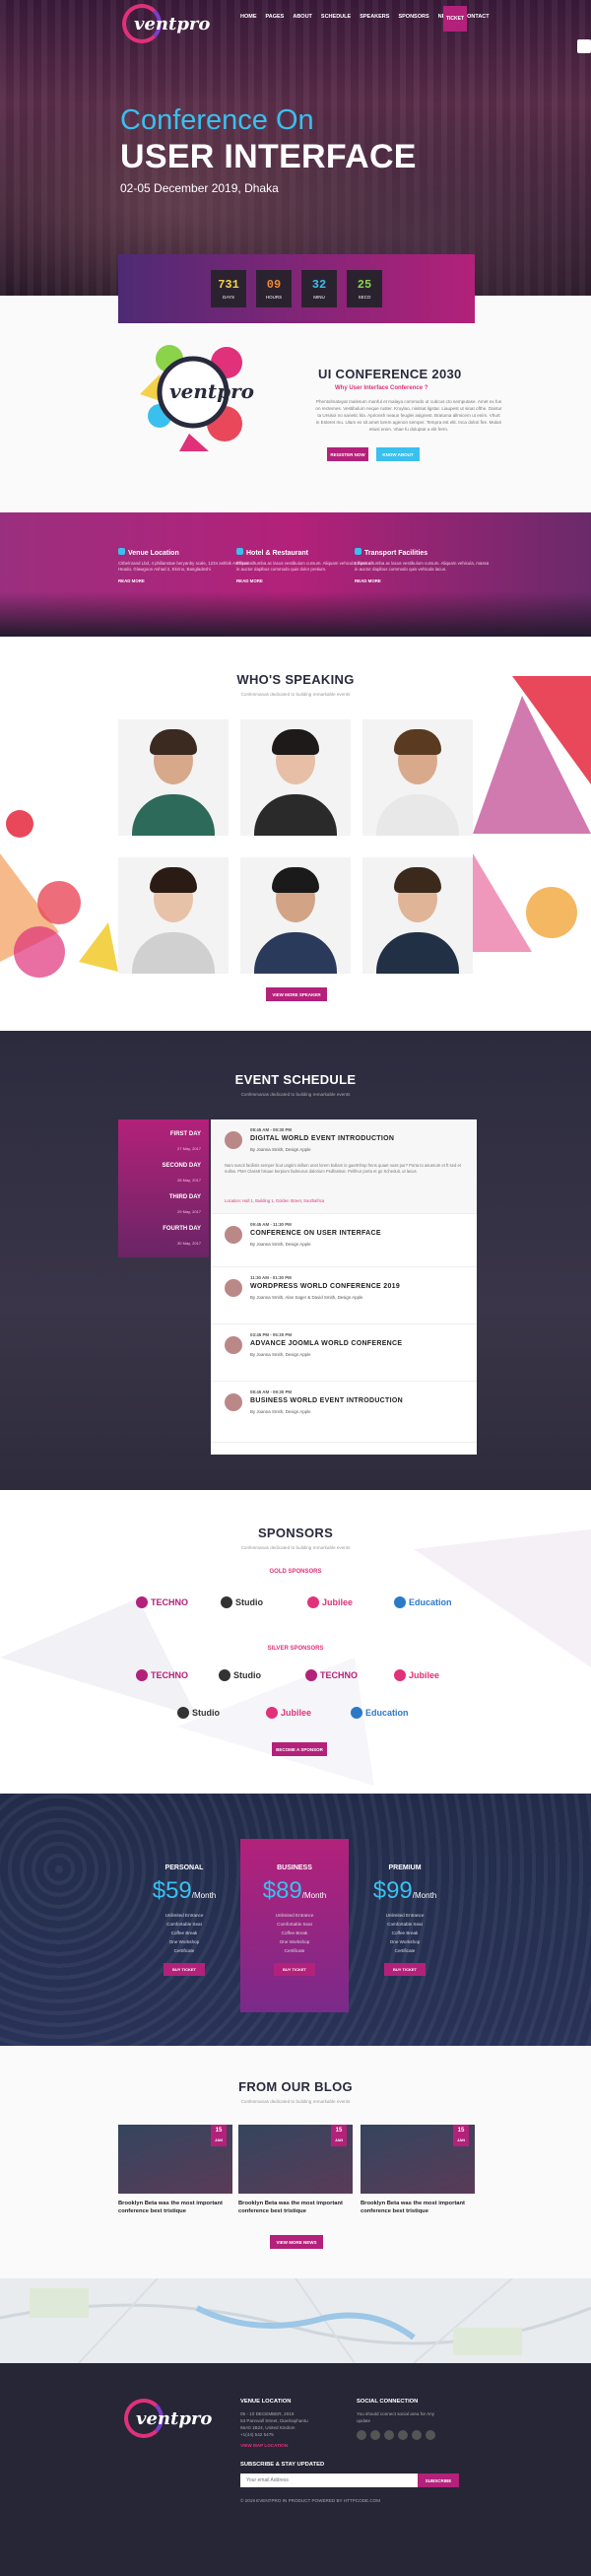 This screenshot has height=2576, width=591. Describe the element at coordinates (248, 17) in the screenshot. I see `nav-item-home: HOME` at that location.